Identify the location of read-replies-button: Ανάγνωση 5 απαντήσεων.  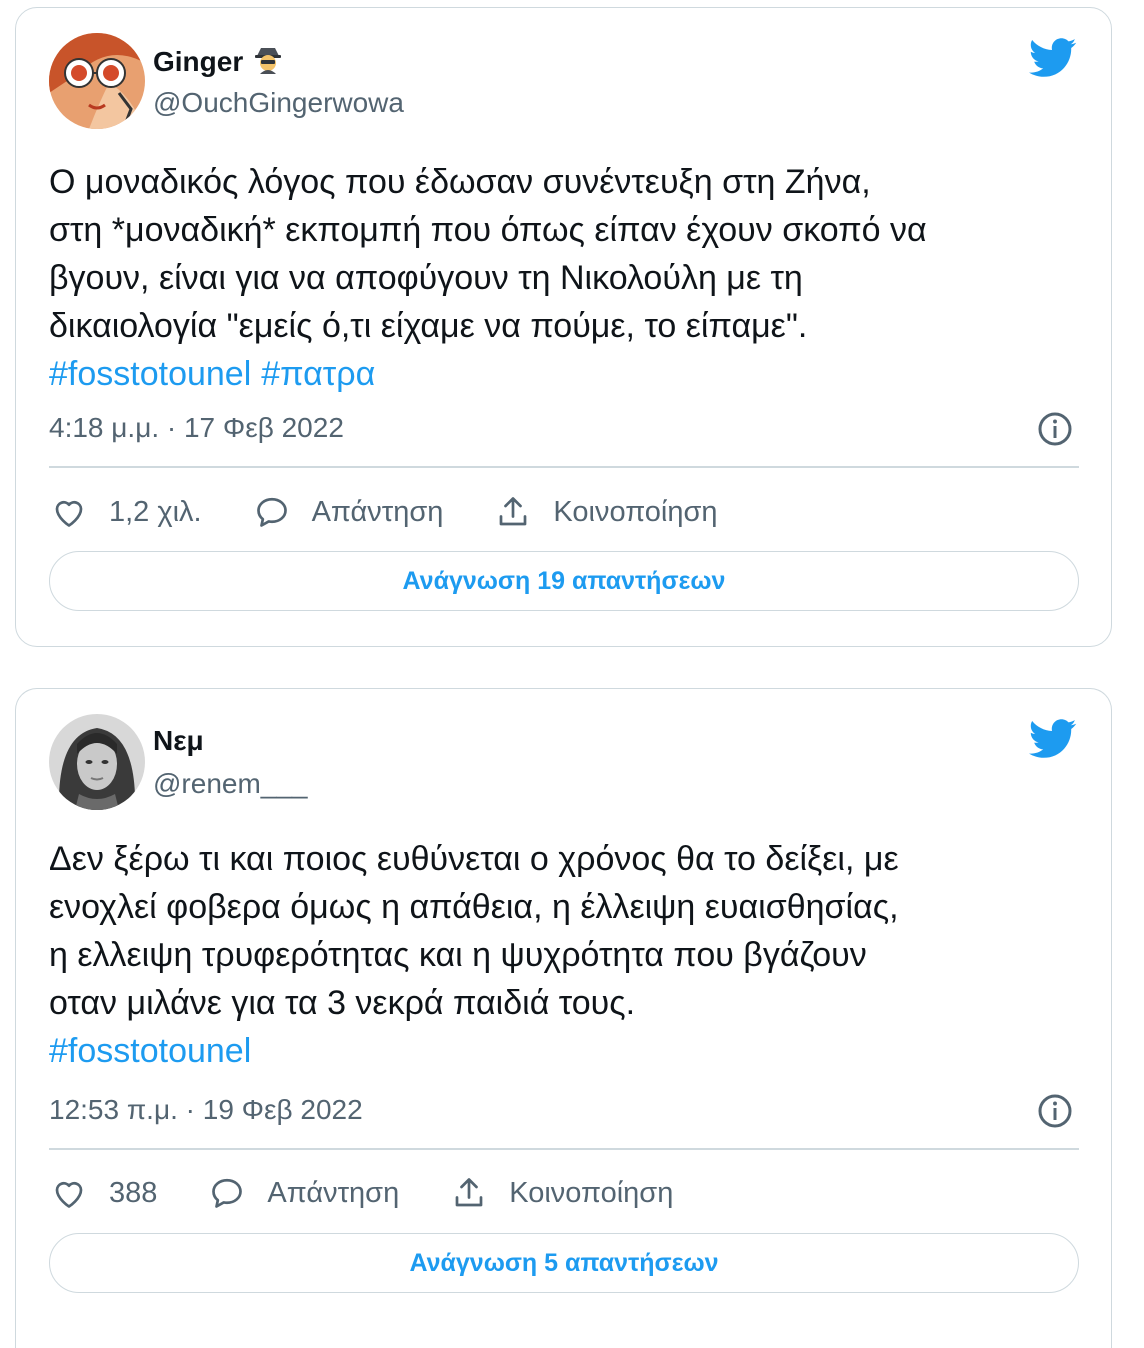
(564, 1263).